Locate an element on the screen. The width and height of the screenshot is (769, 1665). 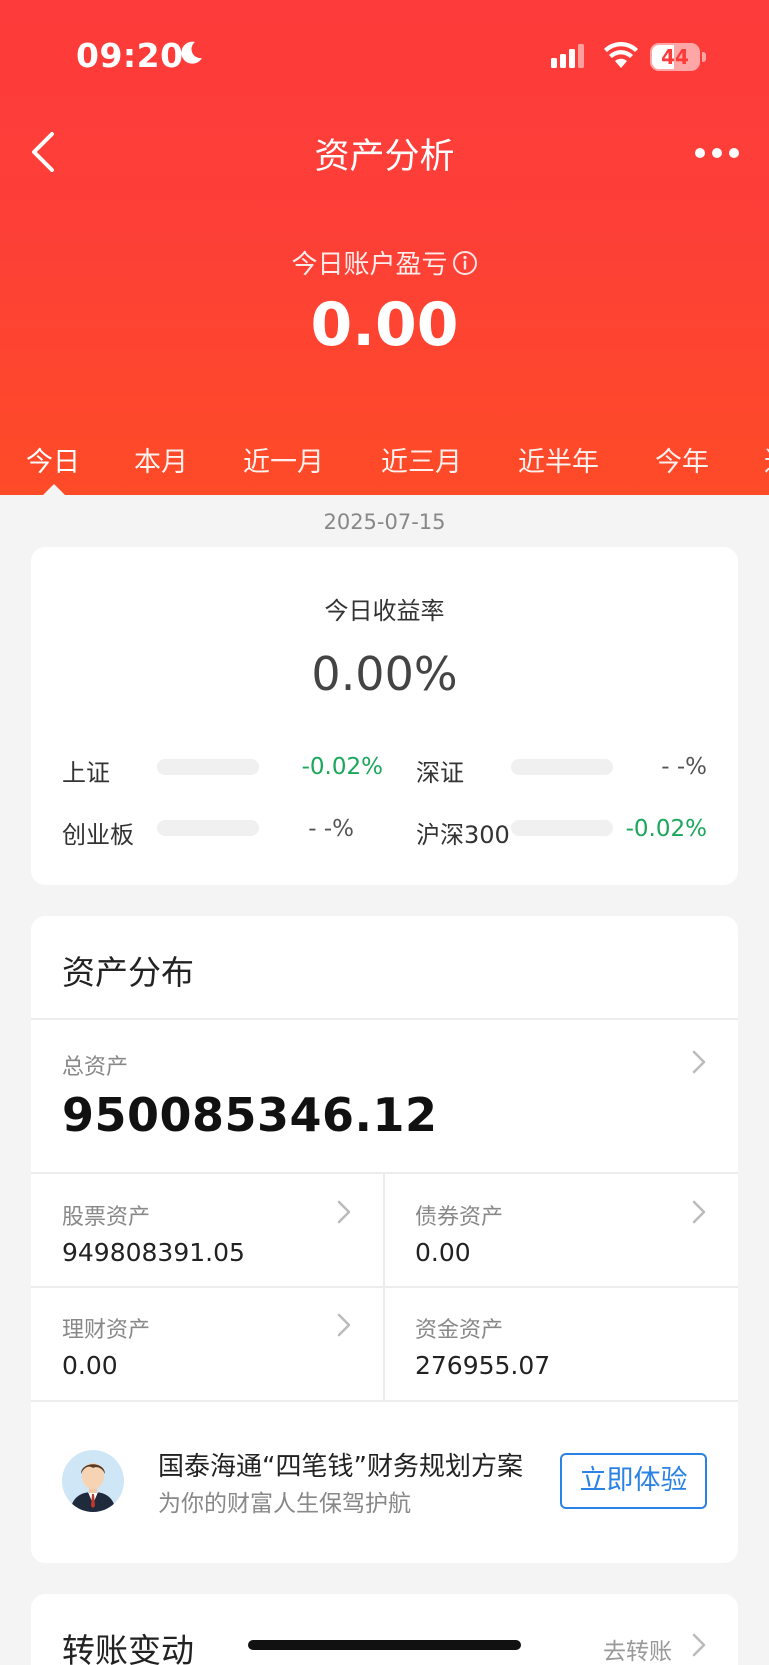
asset-label: 股票资产 is located at coordinates (106, 1217).